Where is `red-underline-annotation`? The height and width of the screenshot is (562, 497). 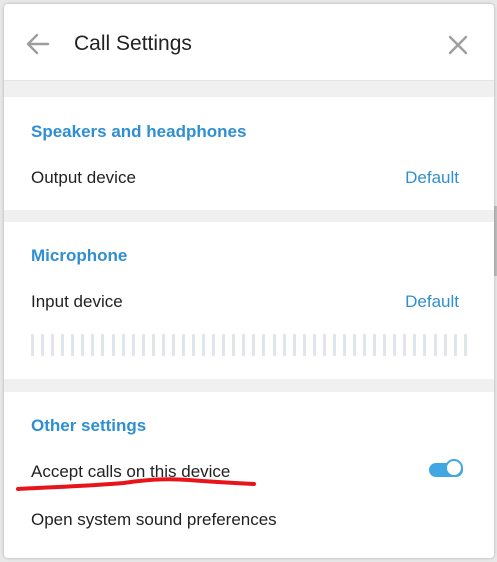 red-underline-annotation is located at coordinates (136, 484).